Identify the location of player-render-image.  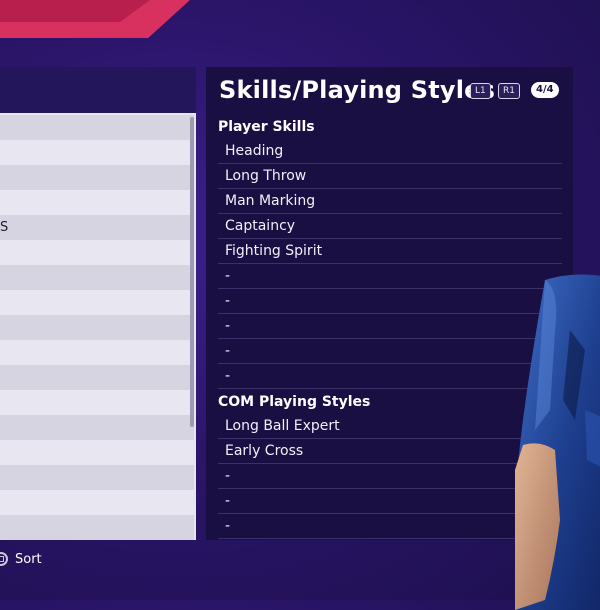
(557, 442).